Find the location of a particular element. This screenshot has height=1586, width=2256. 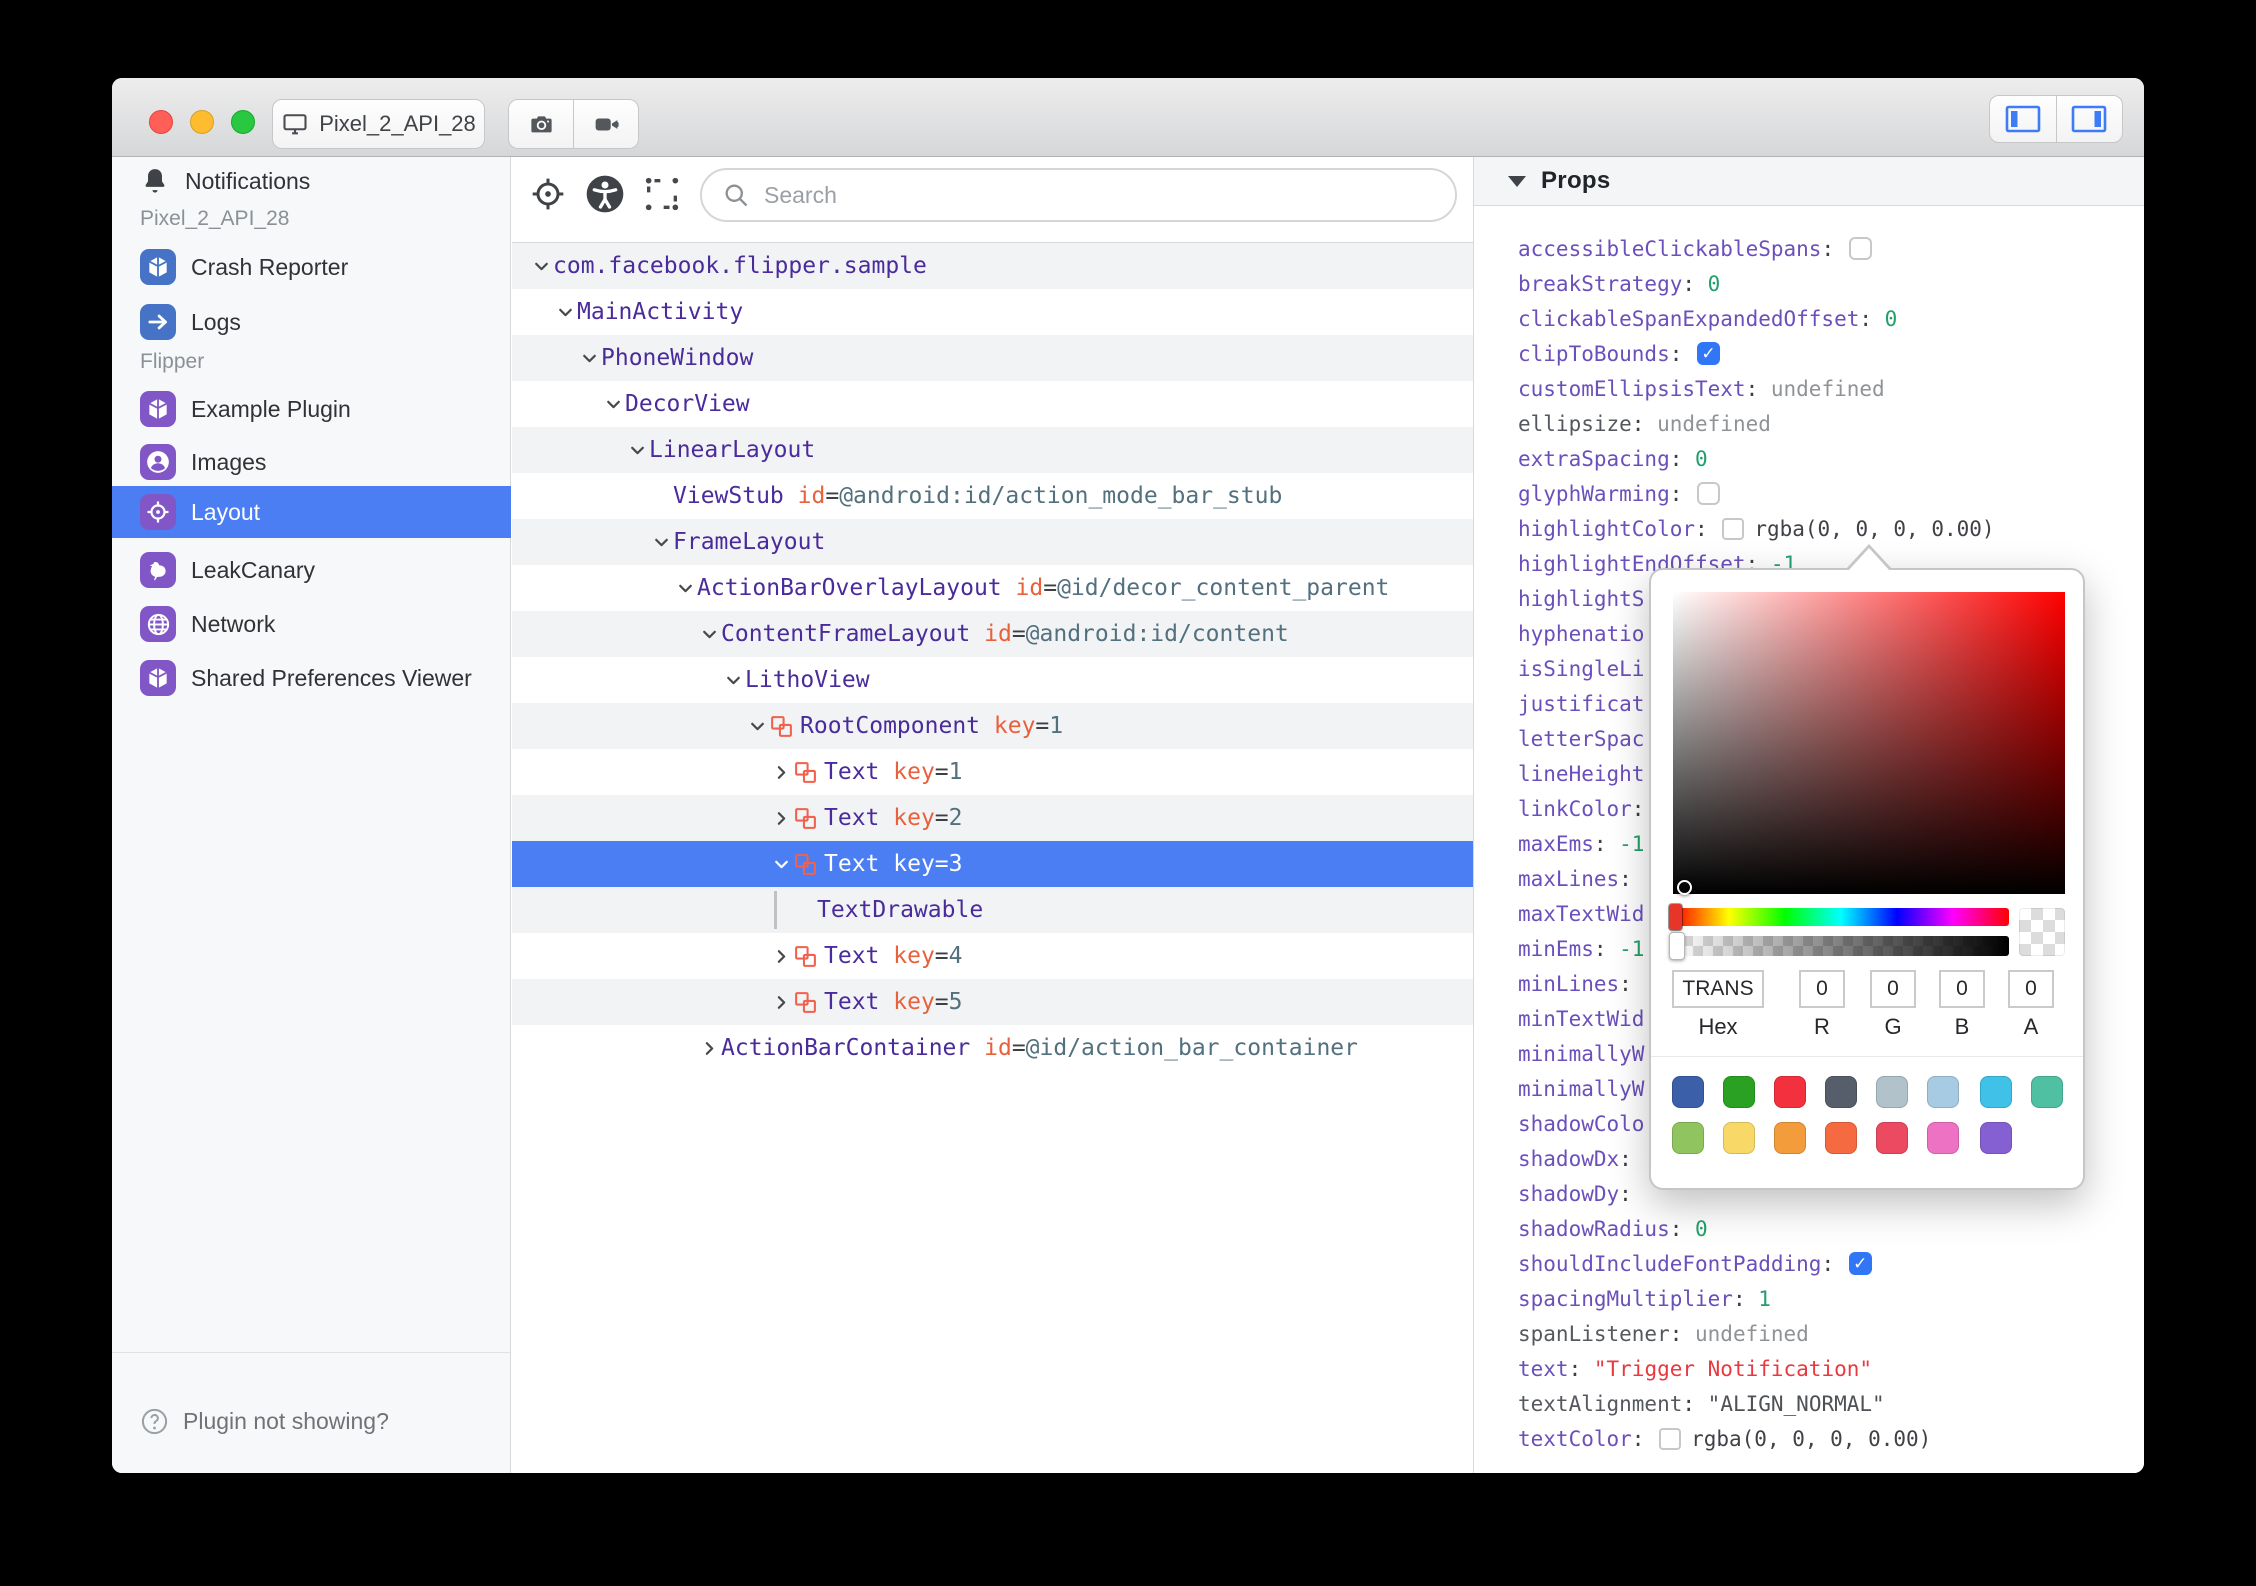

minimize-window-button is located at coordinates (202, 122).